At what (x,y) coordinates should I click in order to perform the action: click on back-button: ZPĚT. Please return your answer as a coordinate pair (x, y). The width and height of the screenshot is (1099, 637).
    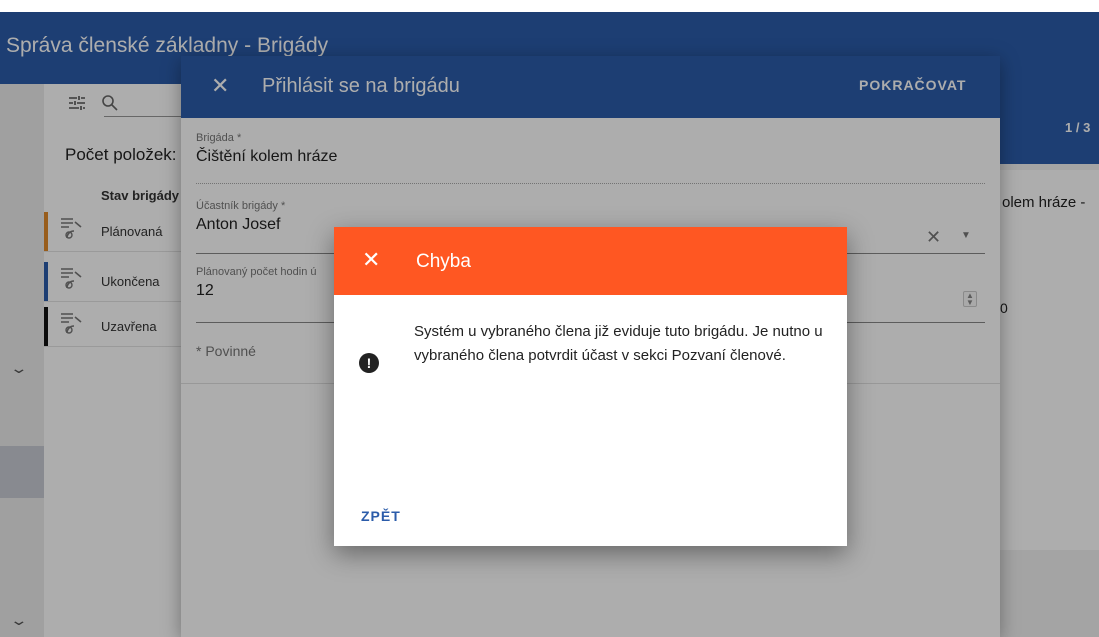
    Looking at the image, I should click on (381, 516).